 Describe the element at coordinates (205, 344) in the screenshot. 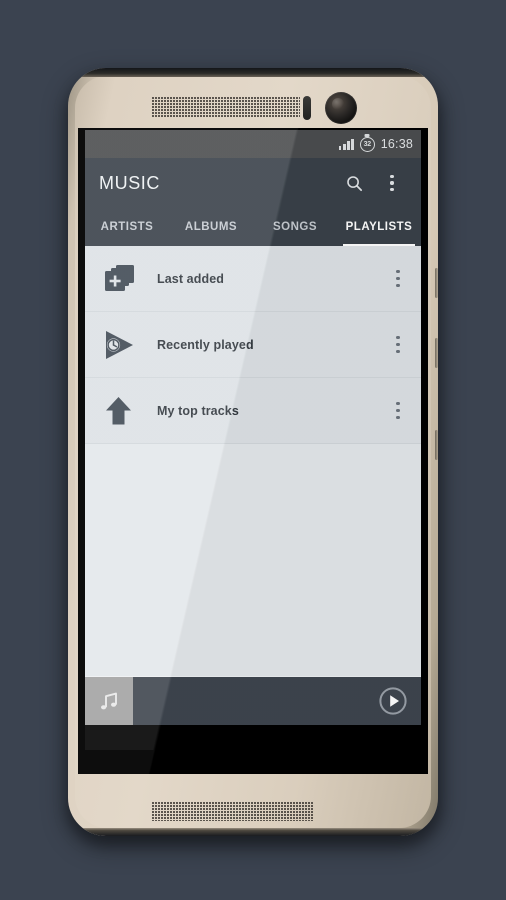

I see `list-item-label: Recently played` at that location.